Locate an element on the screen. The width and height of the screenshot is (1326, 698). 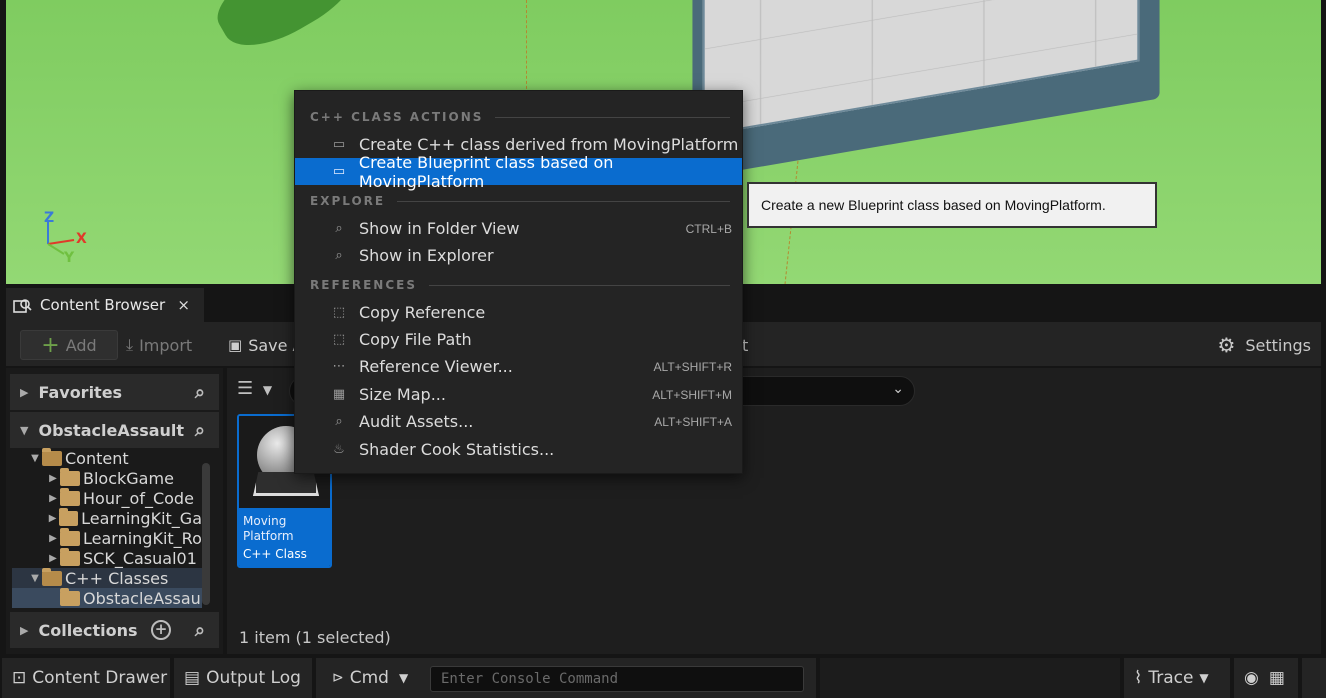
output-log-button: ▤ Output Log is located at coordinates (243, 678).